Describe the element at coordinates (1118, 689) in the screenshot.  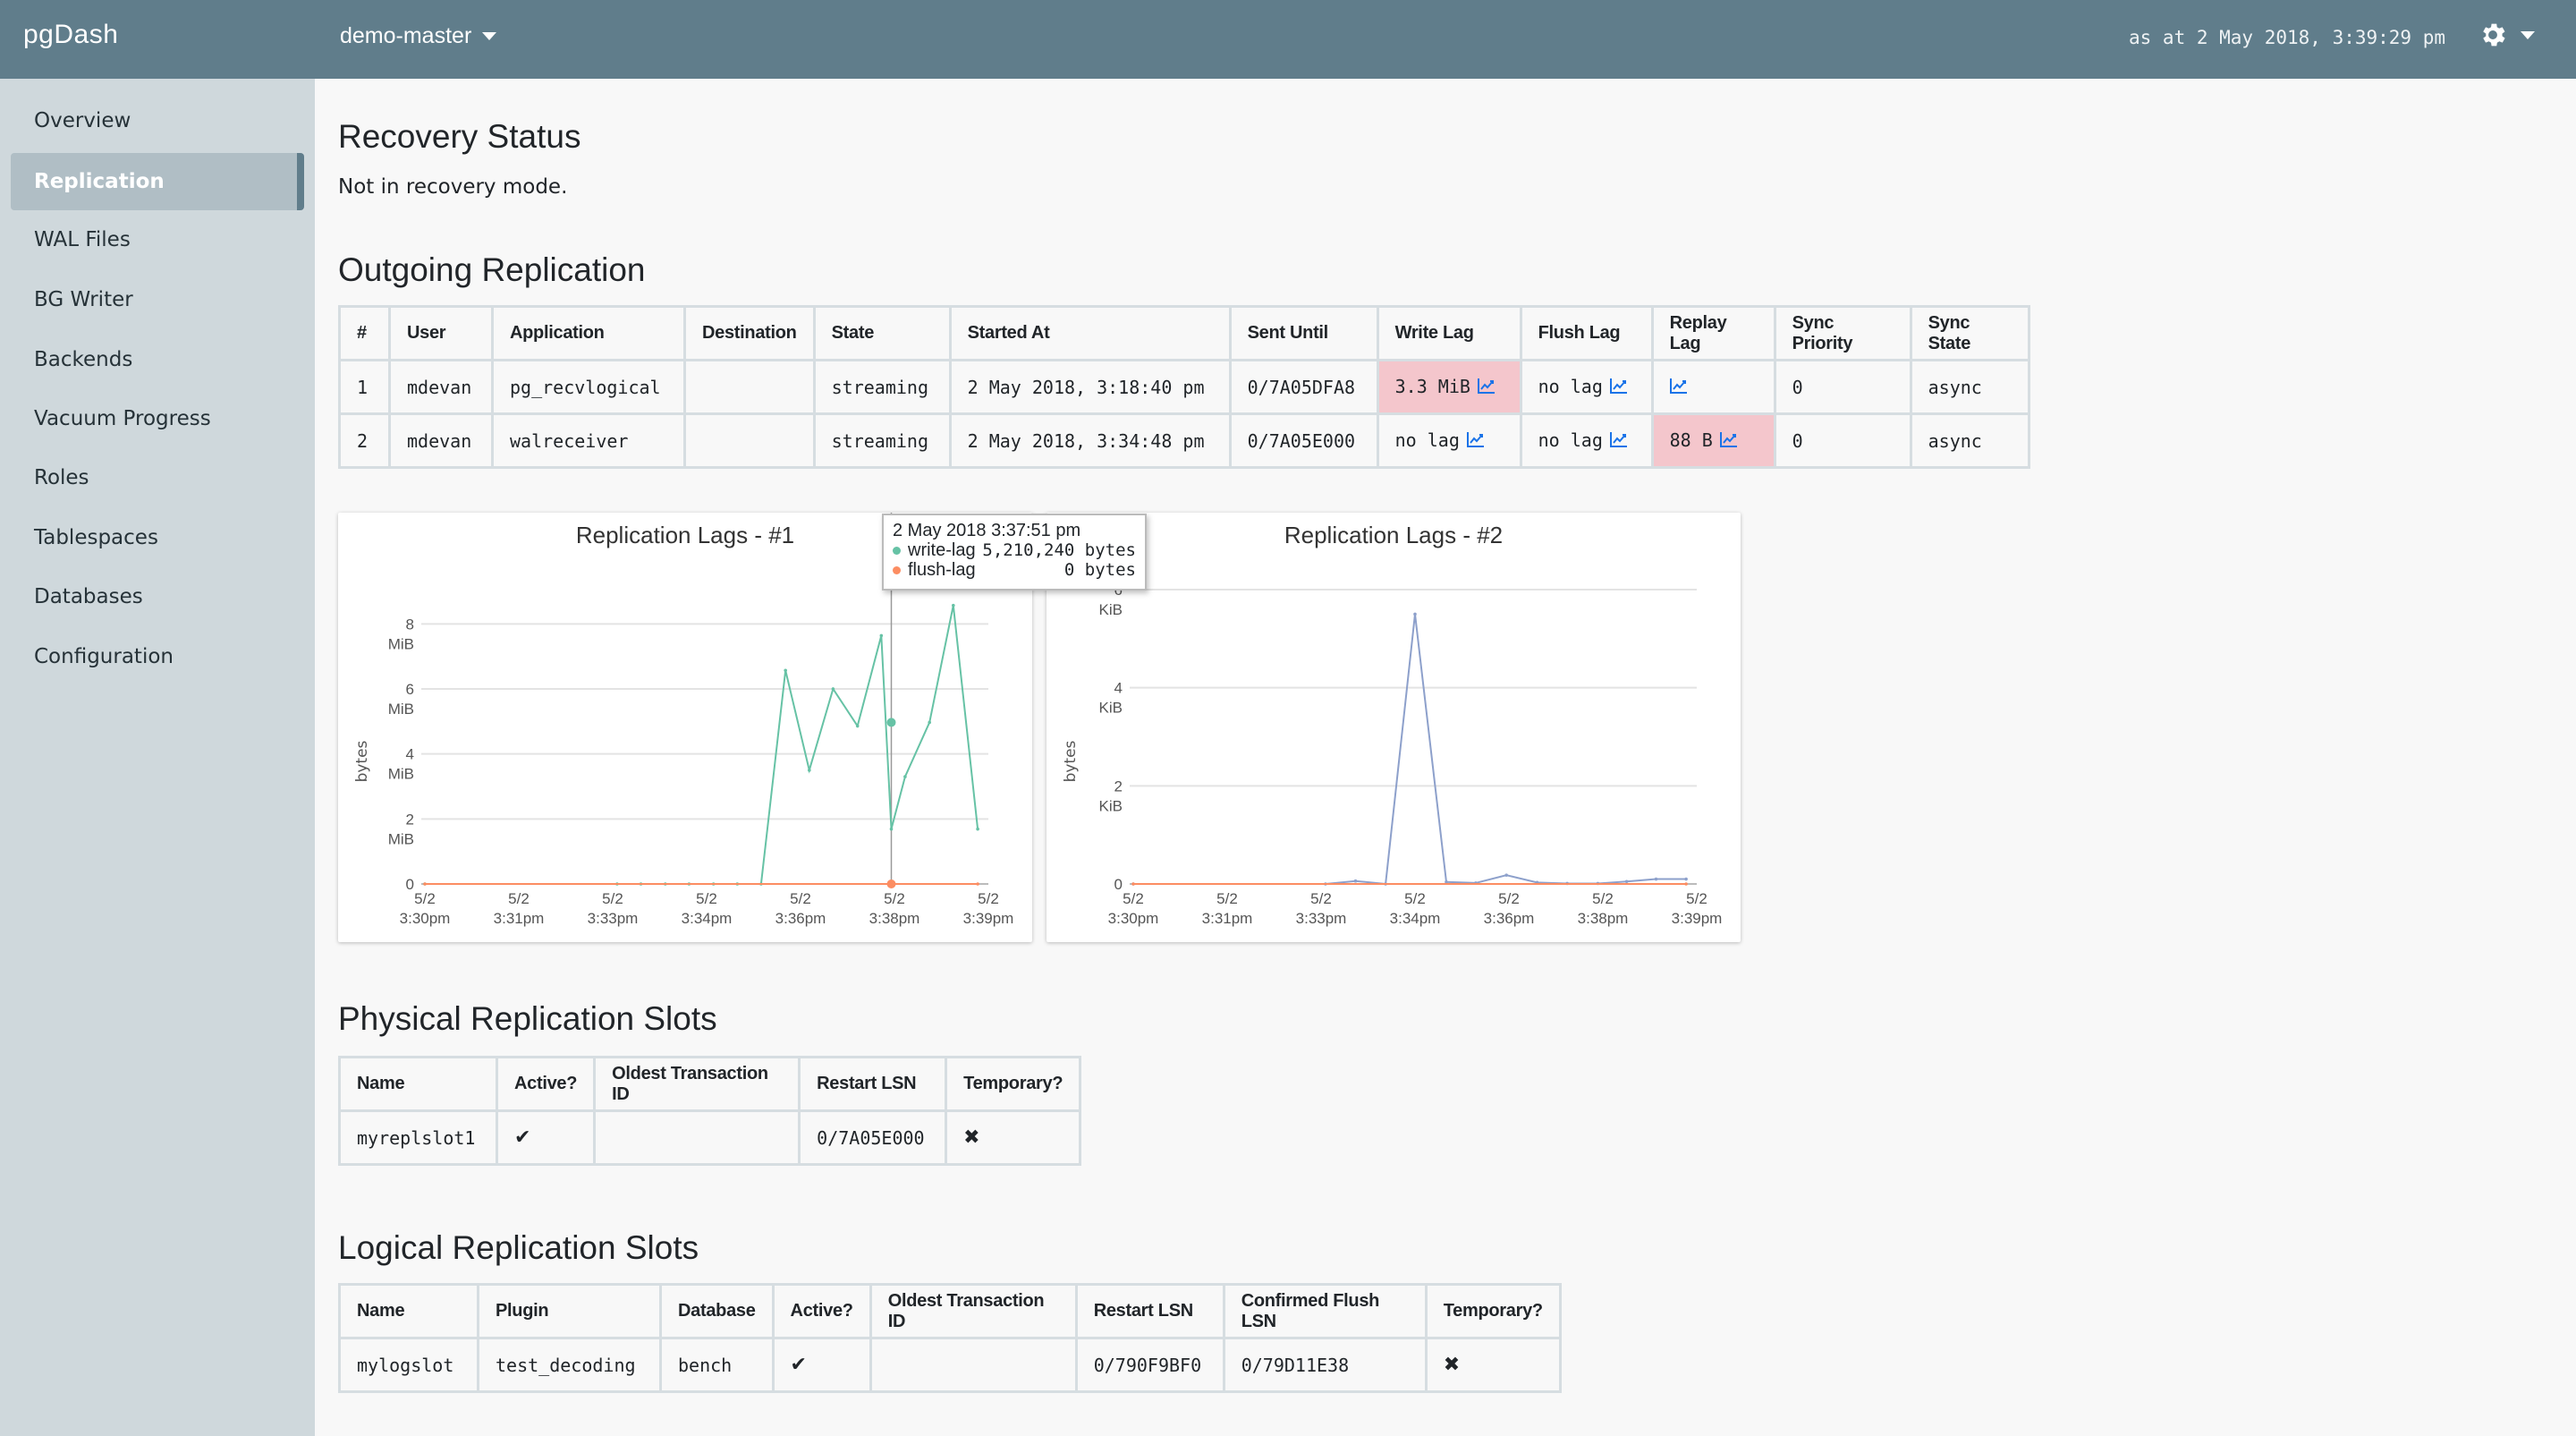
I see `y-tick-label: 4` at that location.